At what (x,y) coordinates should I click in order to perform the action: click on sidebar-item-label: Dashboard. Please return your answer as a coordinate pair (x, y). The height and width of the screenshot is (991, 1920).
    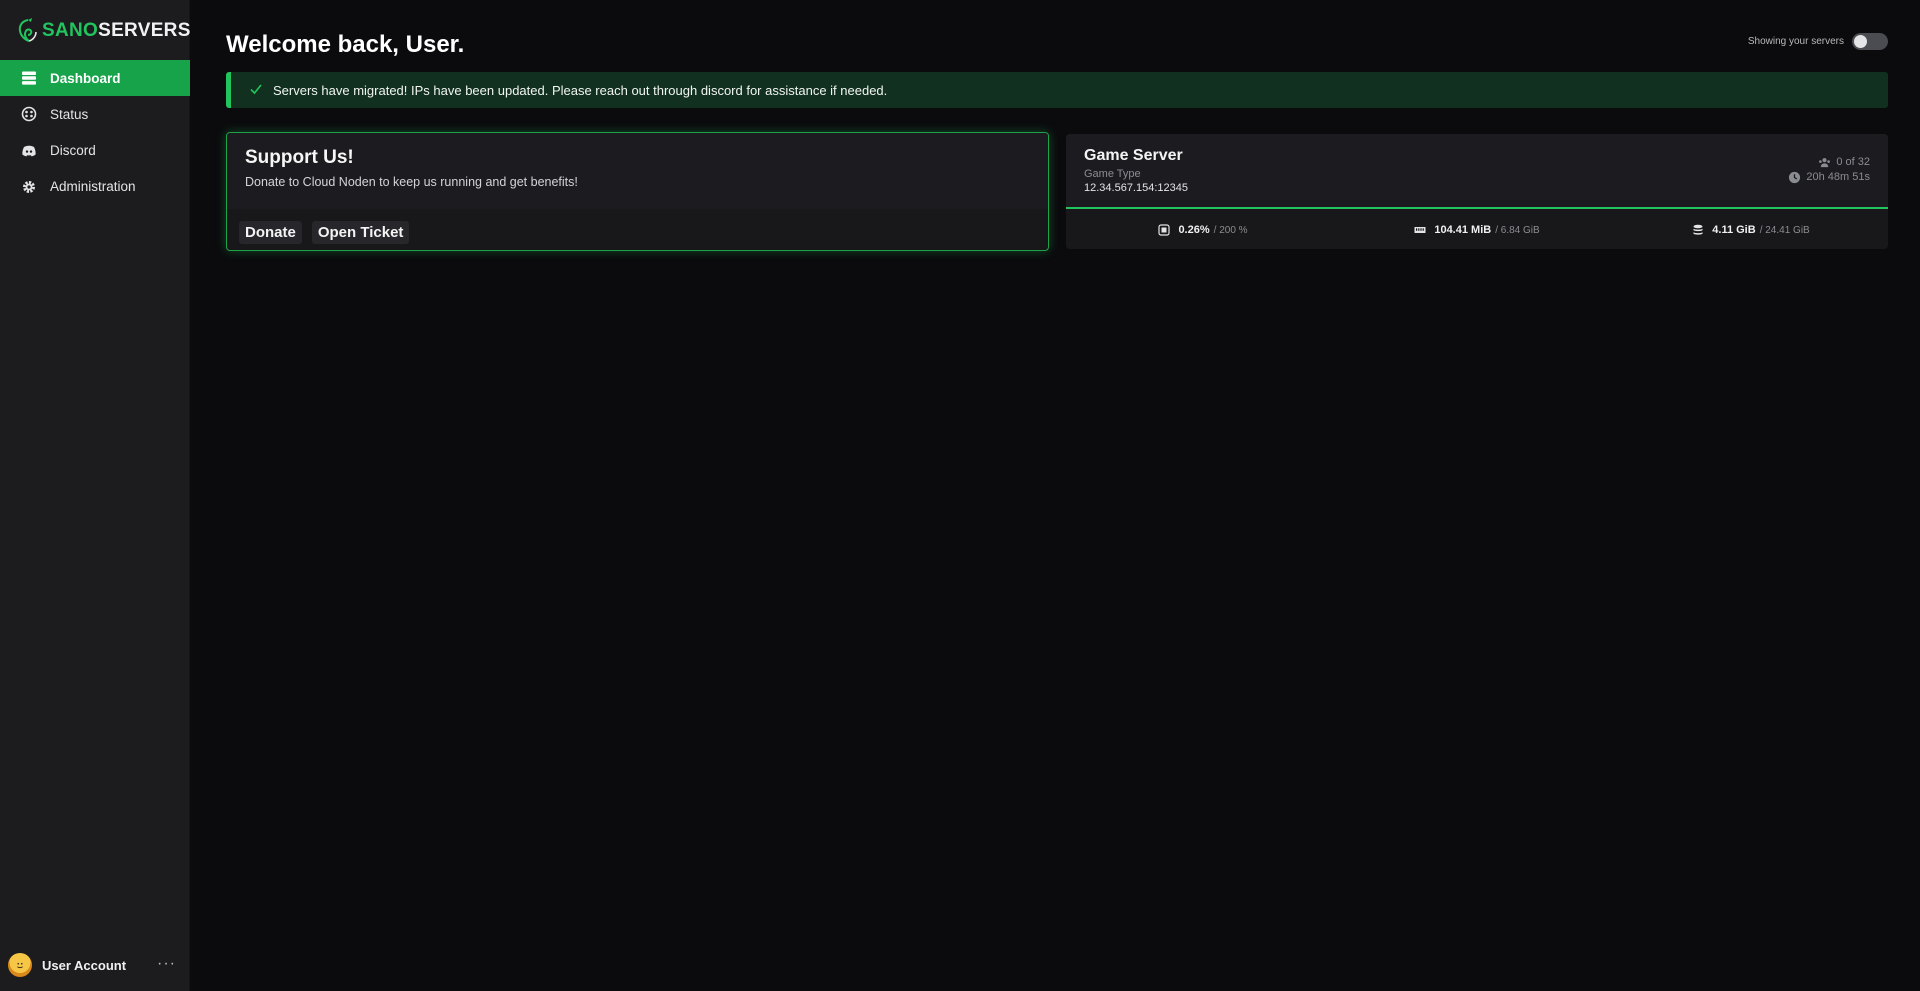
    Looking at the image, I should click on (85, 78).